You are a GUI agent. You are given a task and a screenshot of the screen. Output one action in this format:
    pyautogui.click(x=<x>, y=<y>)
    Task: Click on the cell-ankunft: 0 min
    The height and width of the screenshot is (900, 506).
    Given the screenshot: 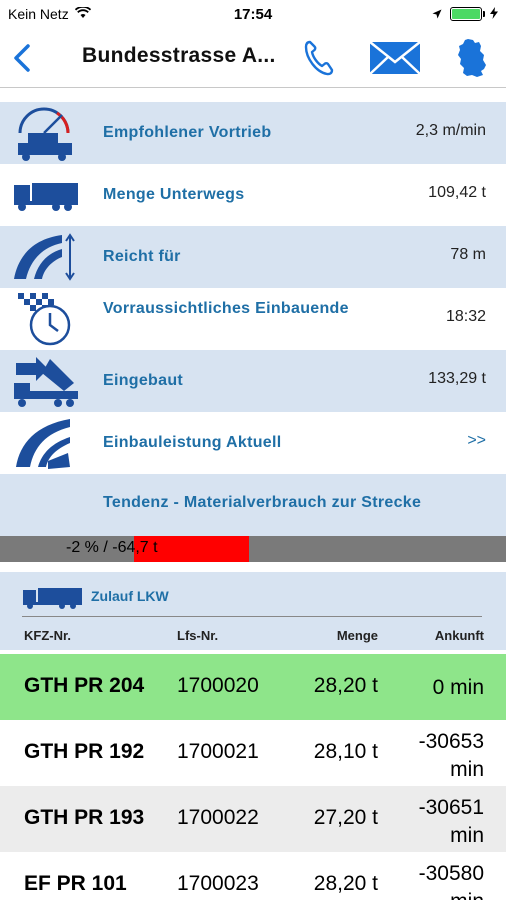 What is the action you would take?
    pyautogui.click(x=458, y=687)
    